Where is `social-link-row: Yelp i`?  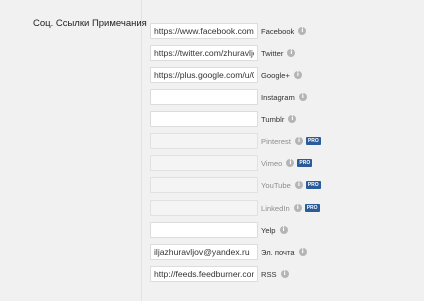 social-link-row: Yelp i is located at coordinates (219, 230).